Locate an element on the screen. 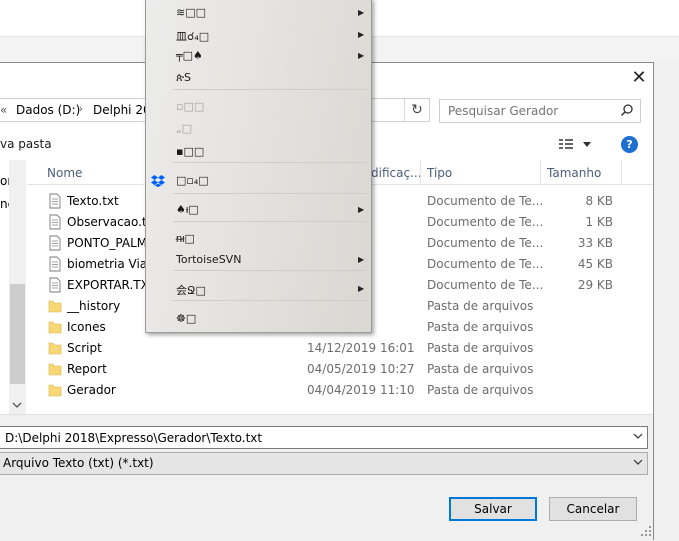  file-size: 33 KB is located at coordinates (595, 243).